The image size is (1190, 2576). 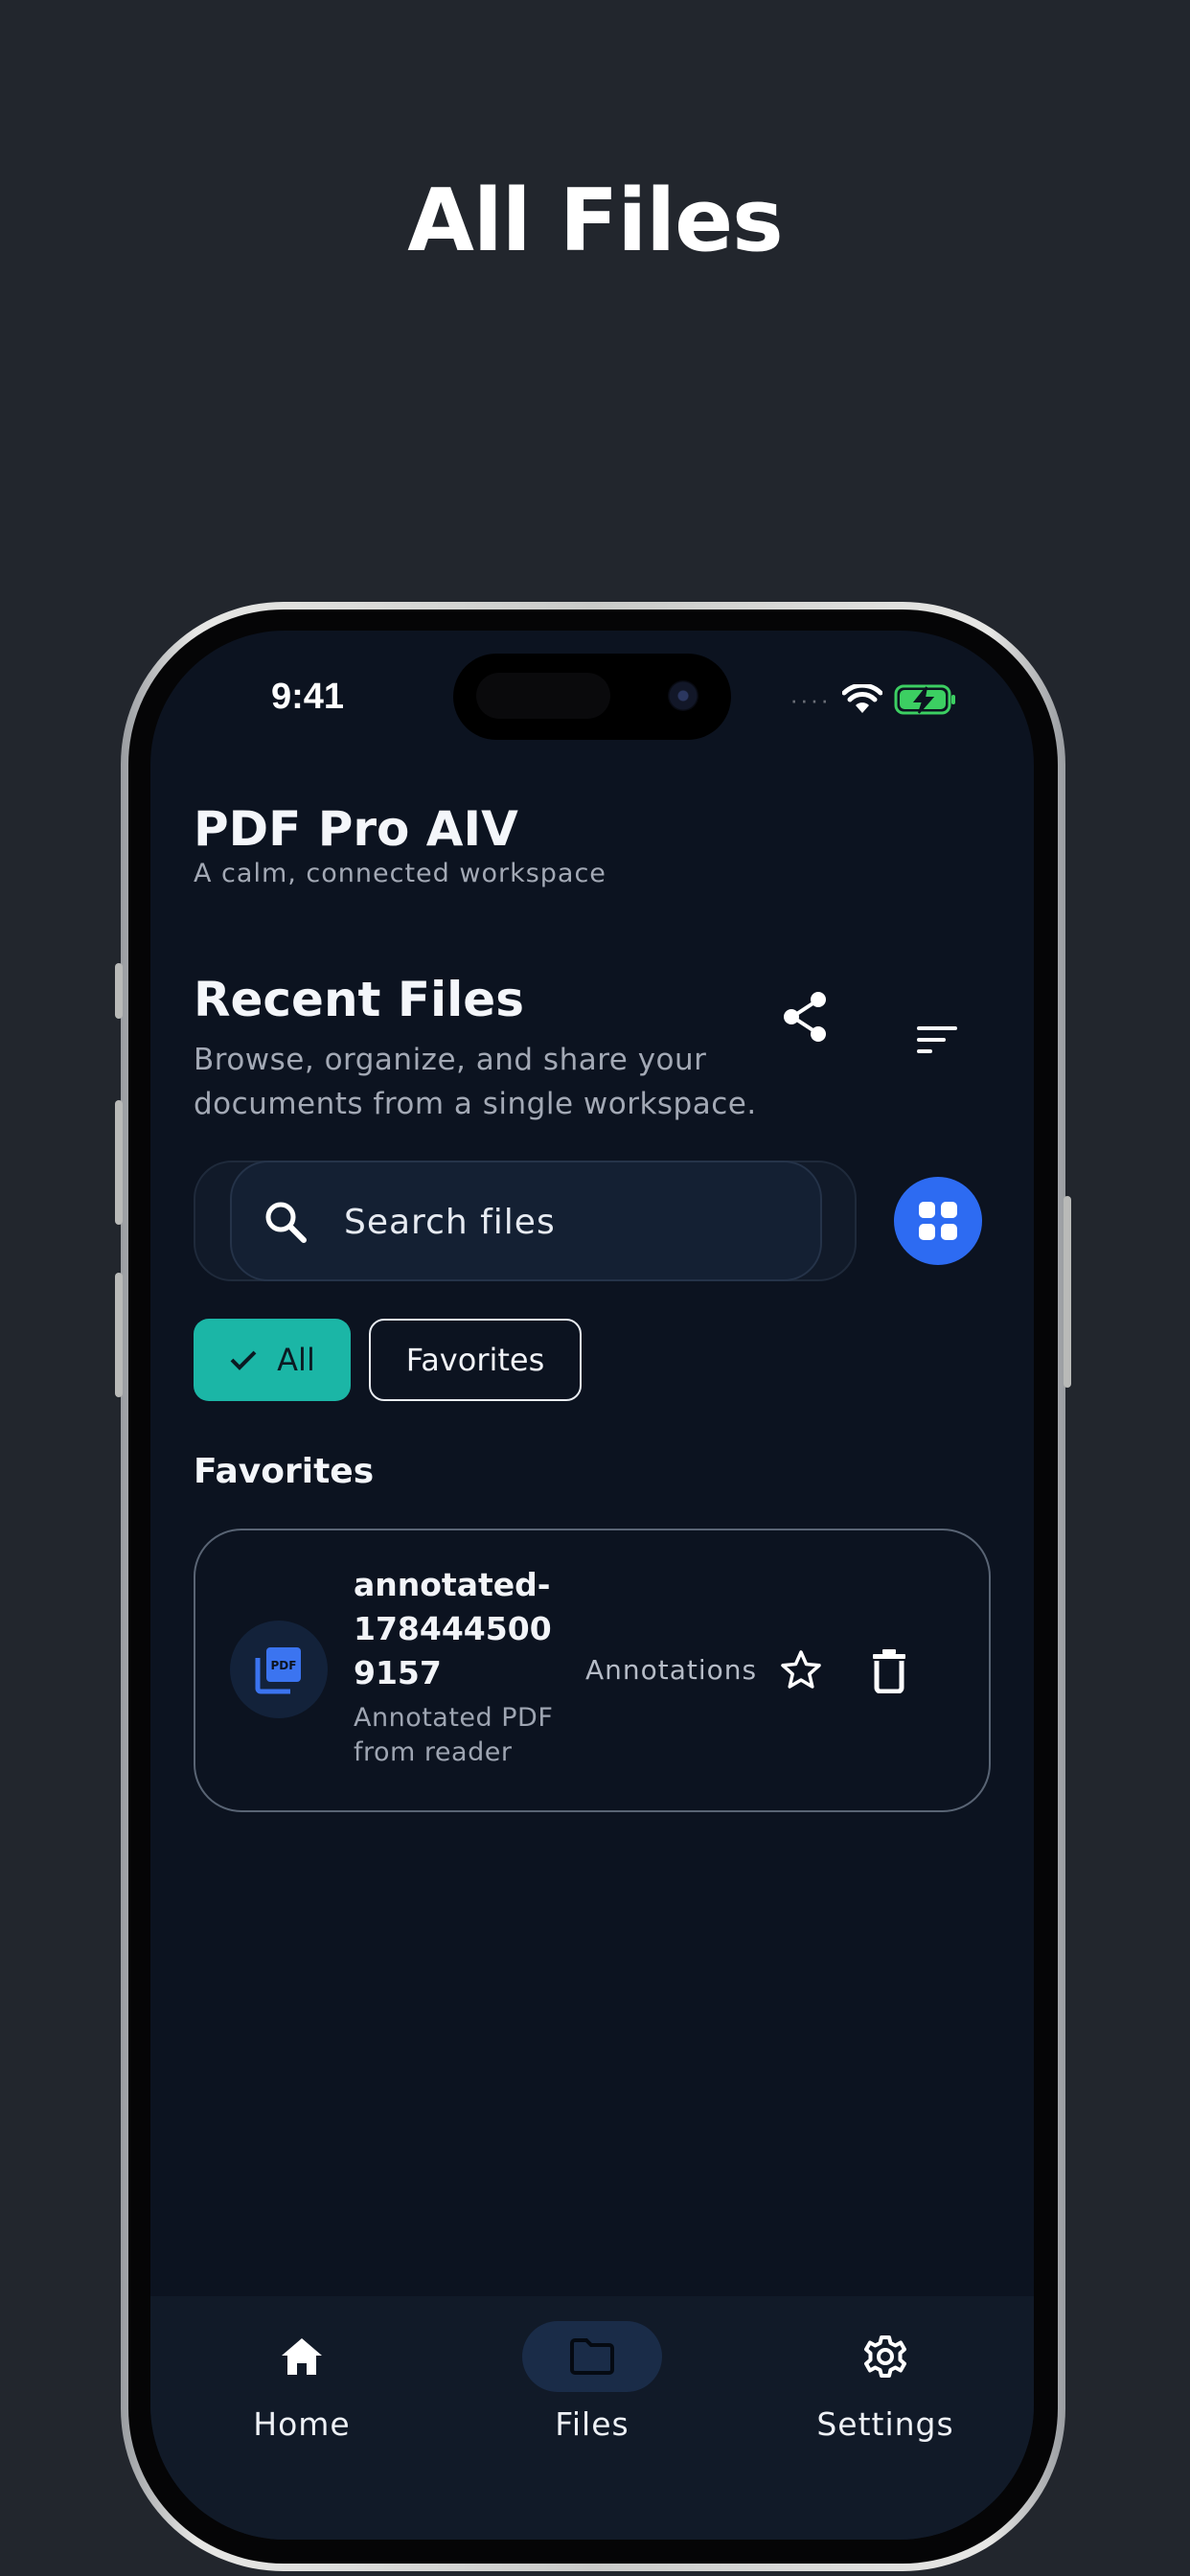 I want to click on trash-icon, so click(x=889, y=1671).